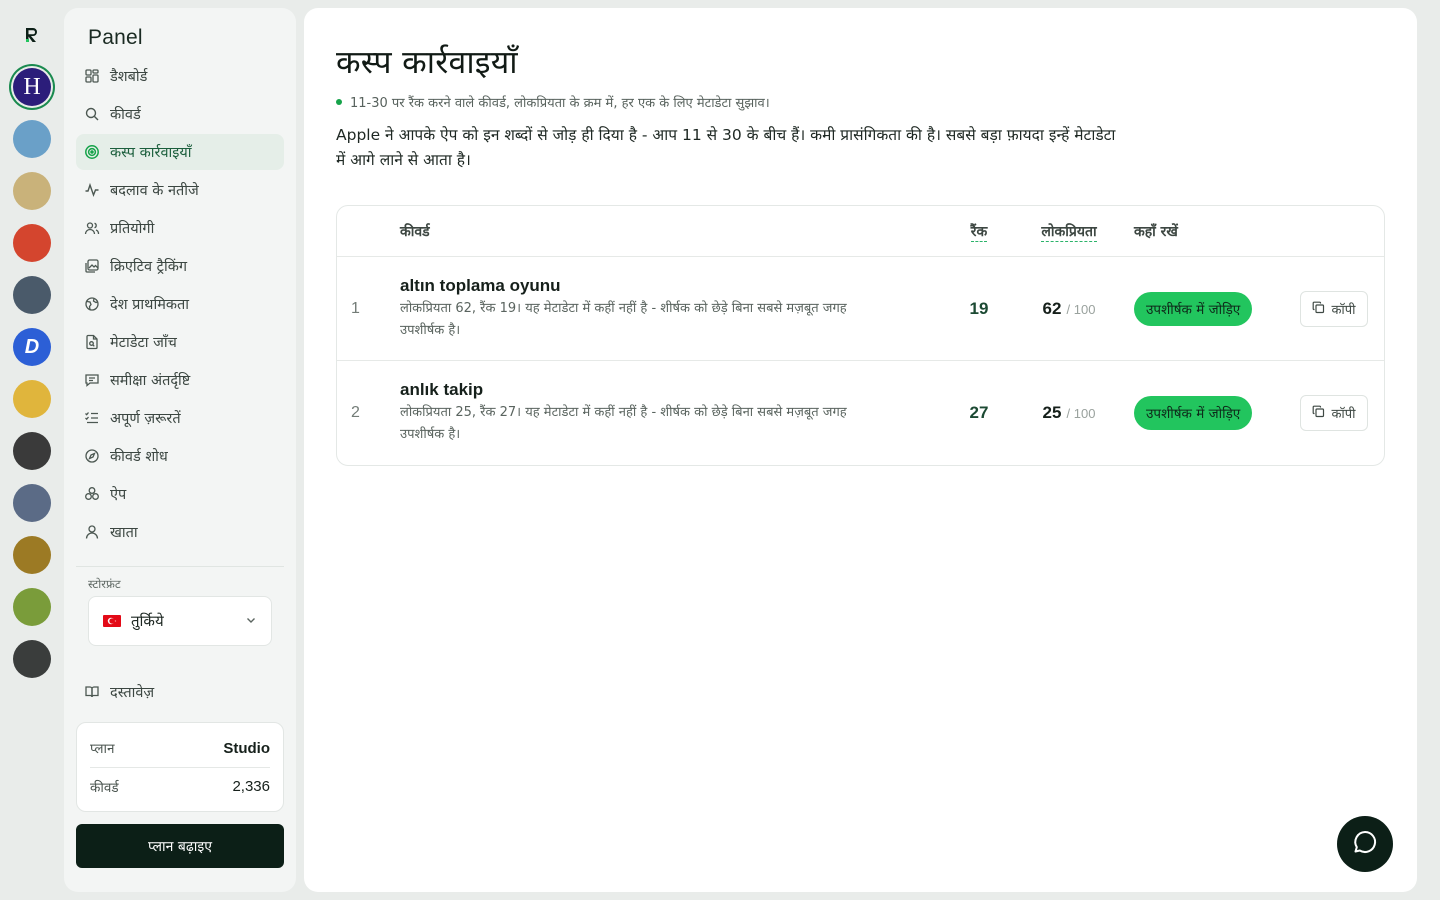  I want to click on user-icon, so click(92, 532).